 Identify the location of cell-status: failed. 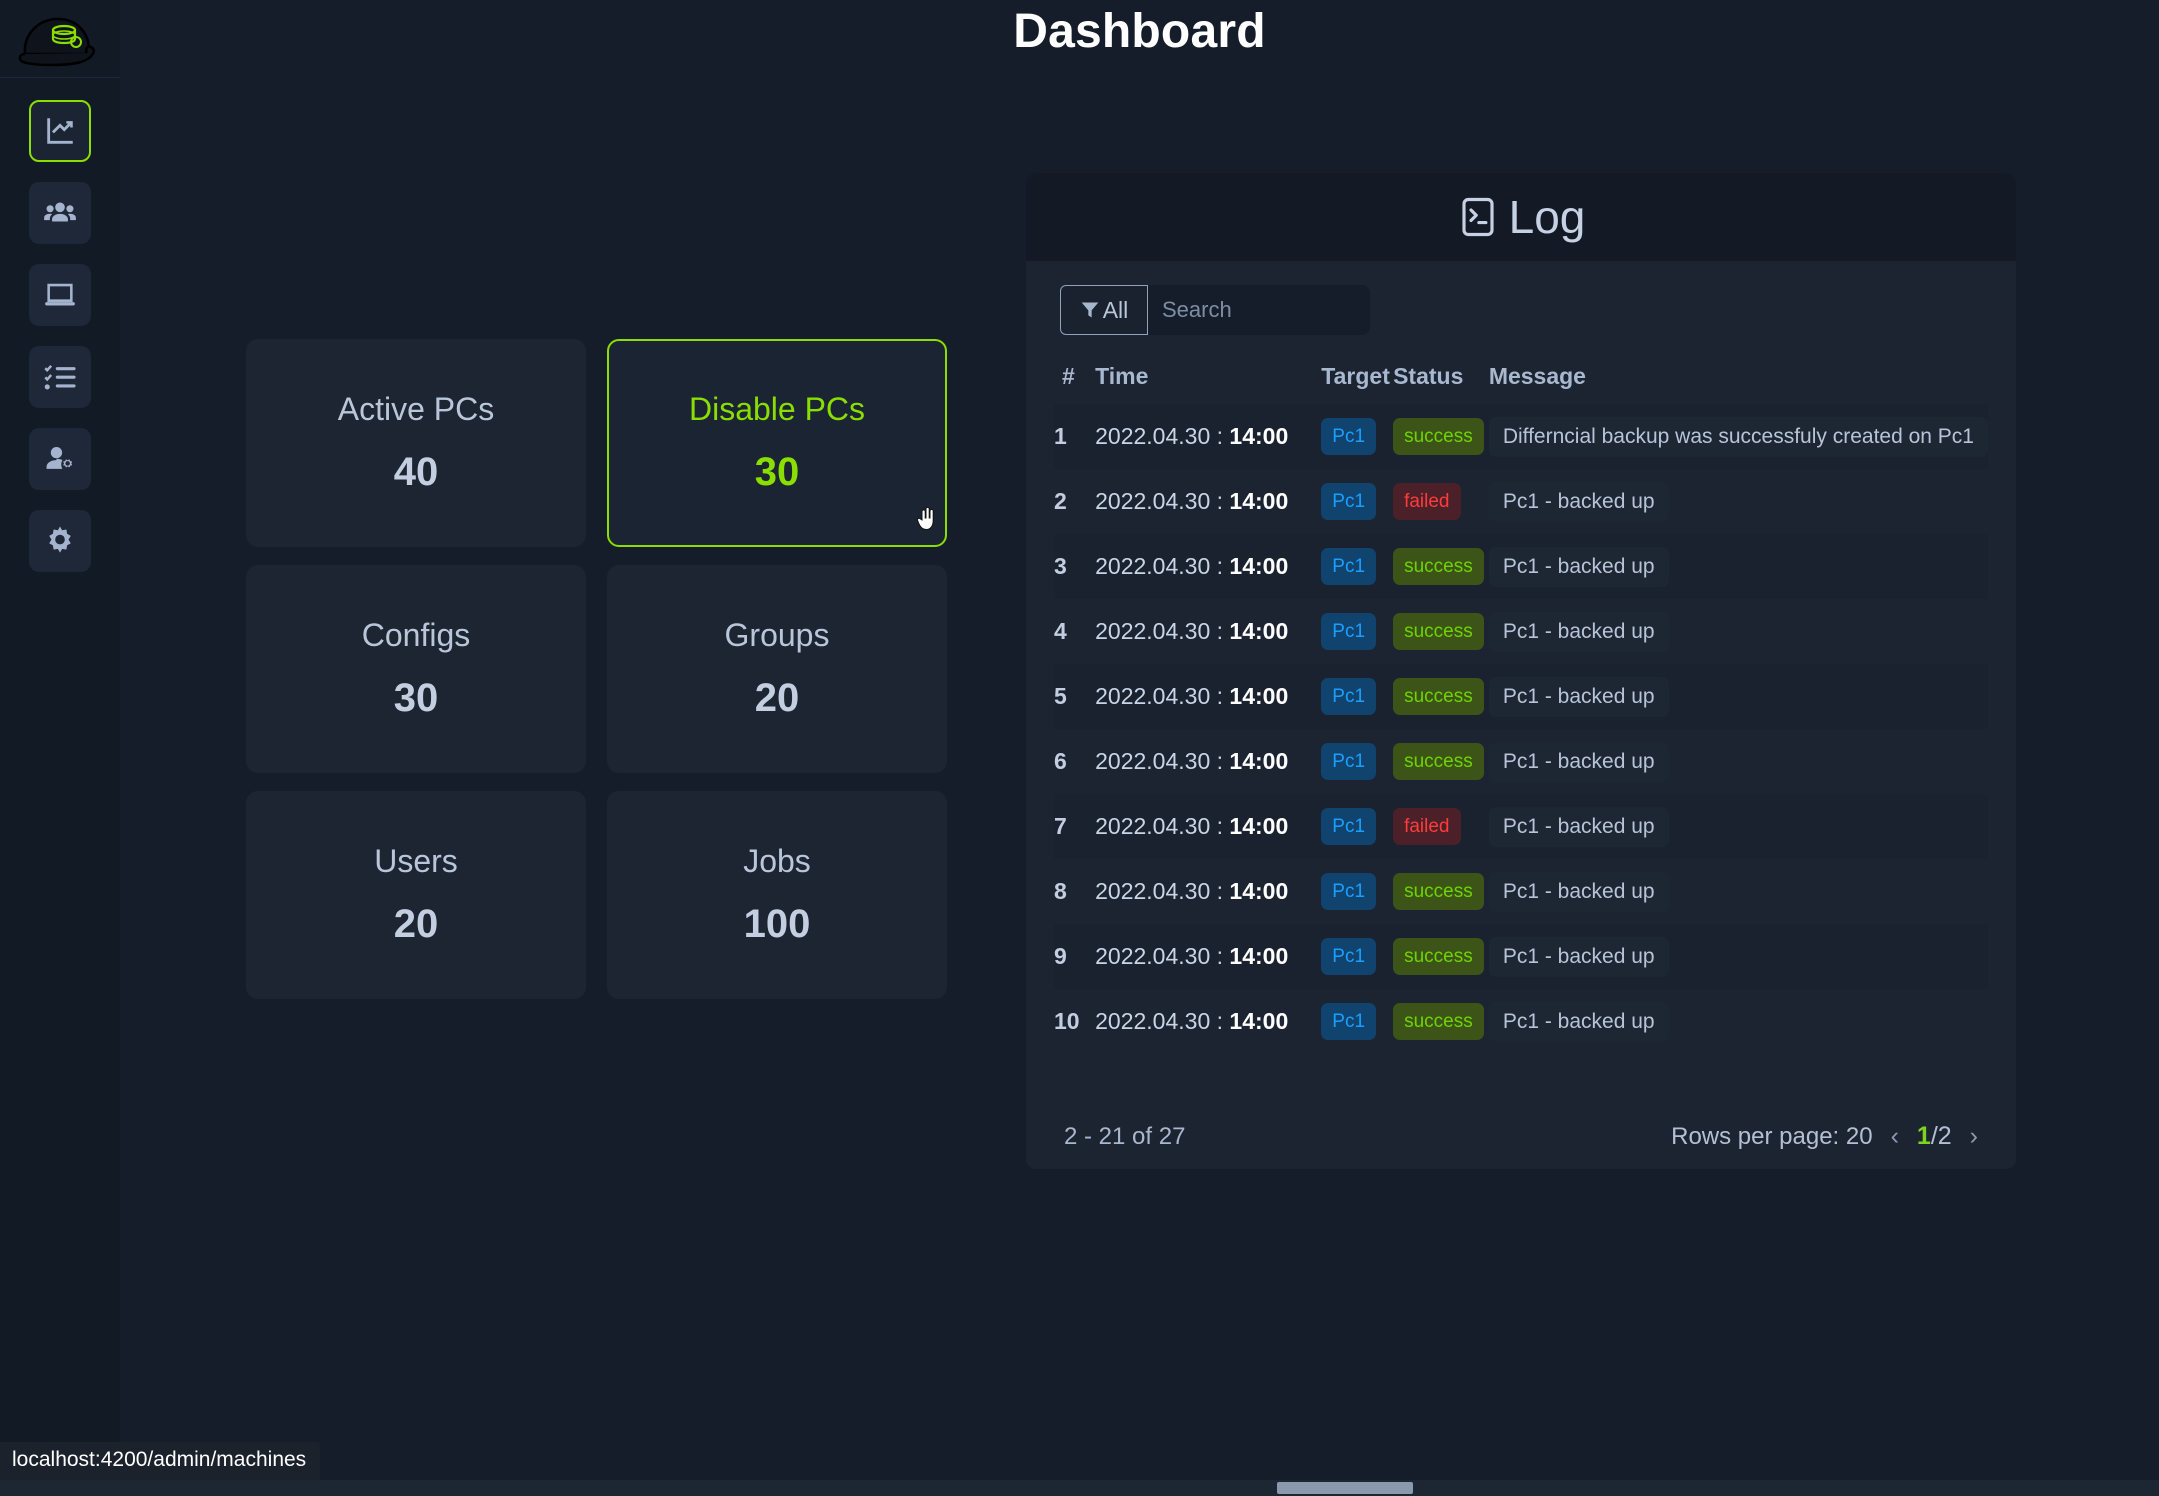
(1441, 826).